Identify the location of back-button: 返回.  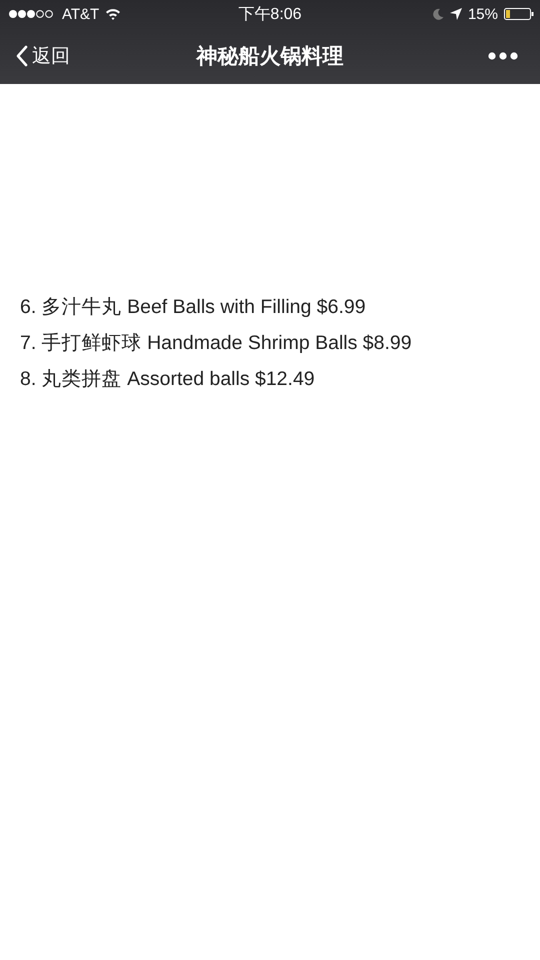
(43, 56).